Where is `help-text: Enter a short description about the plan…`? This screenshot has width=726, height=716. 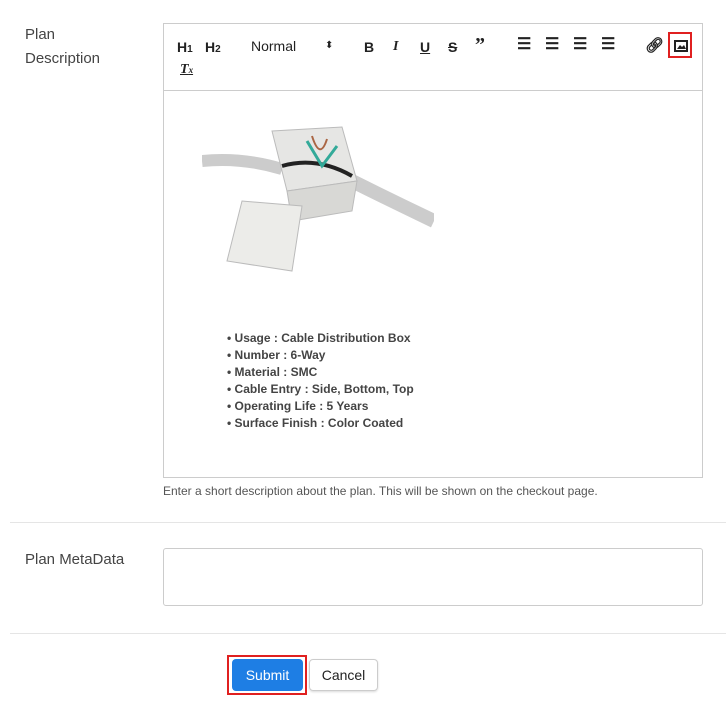
help-text: Enter a short description about the plan… is located at coordinates (380, 491).